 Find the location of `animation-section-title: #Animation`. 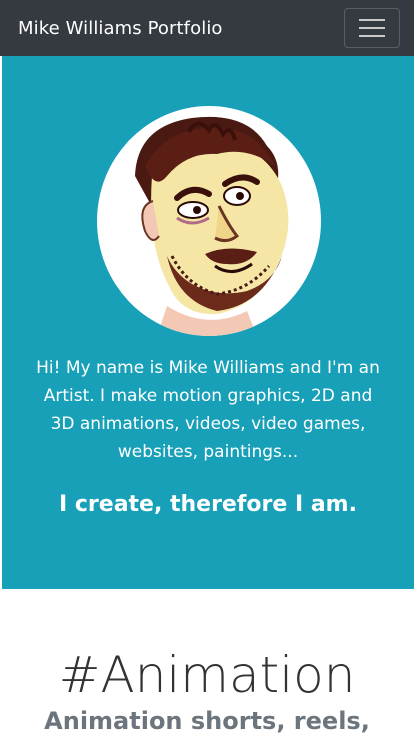

animation-section-title: #Animation is located at coordinates (207, 675).